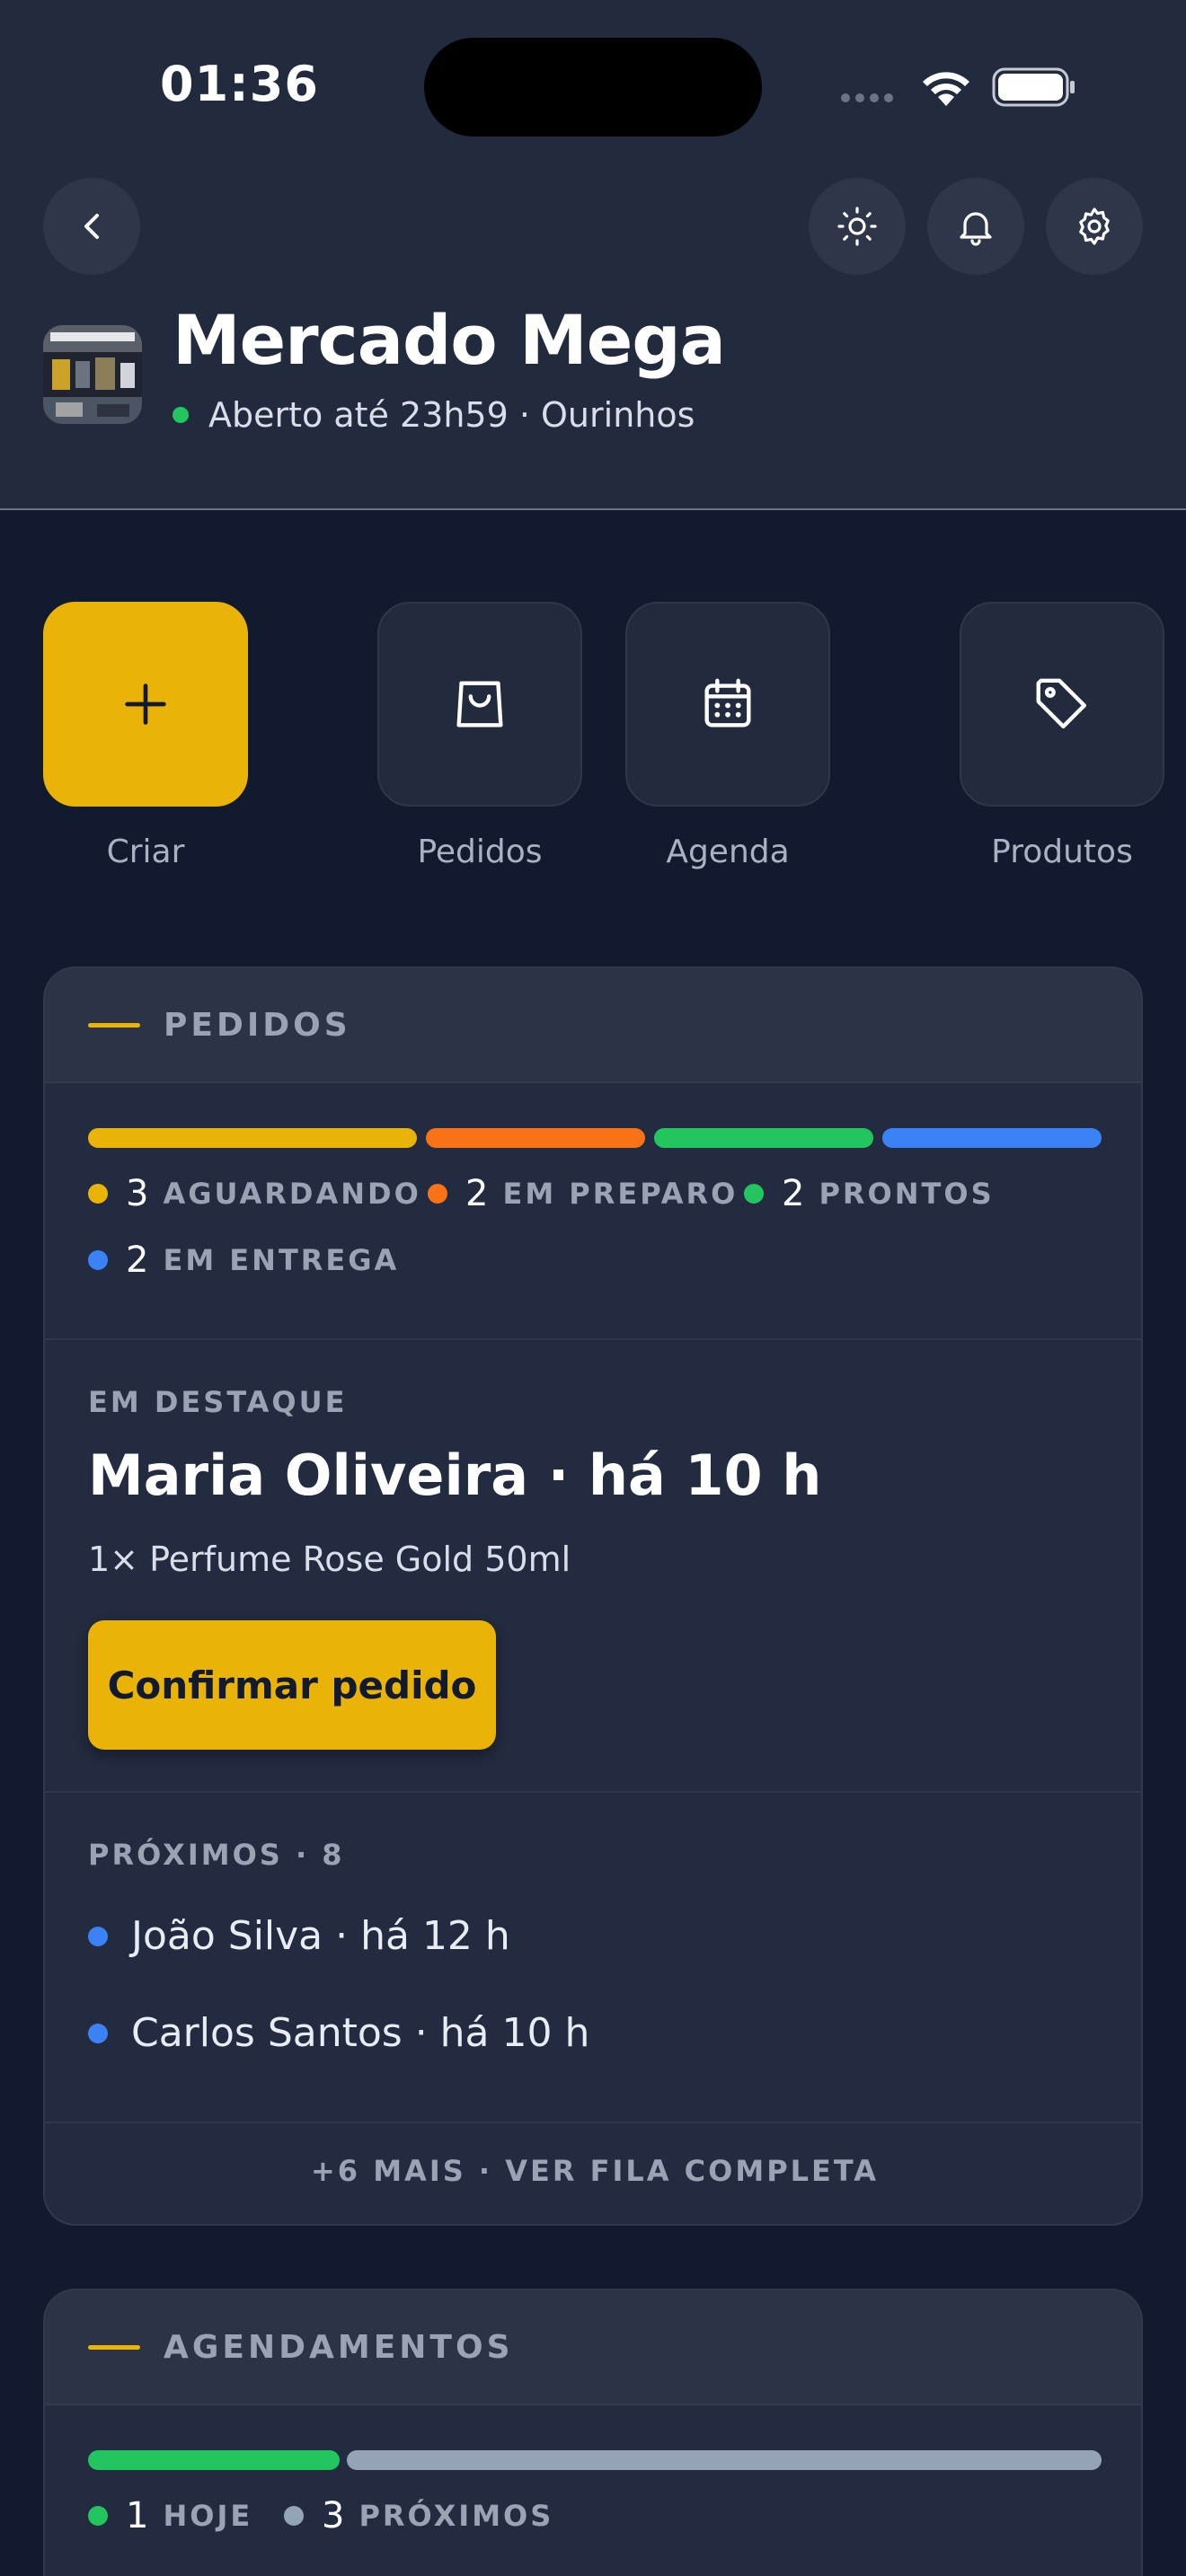 This screenshot has width=1186, height=2576. I want to click on featured-eyebrow: EM DESTAQUE, so click(218, 1402).